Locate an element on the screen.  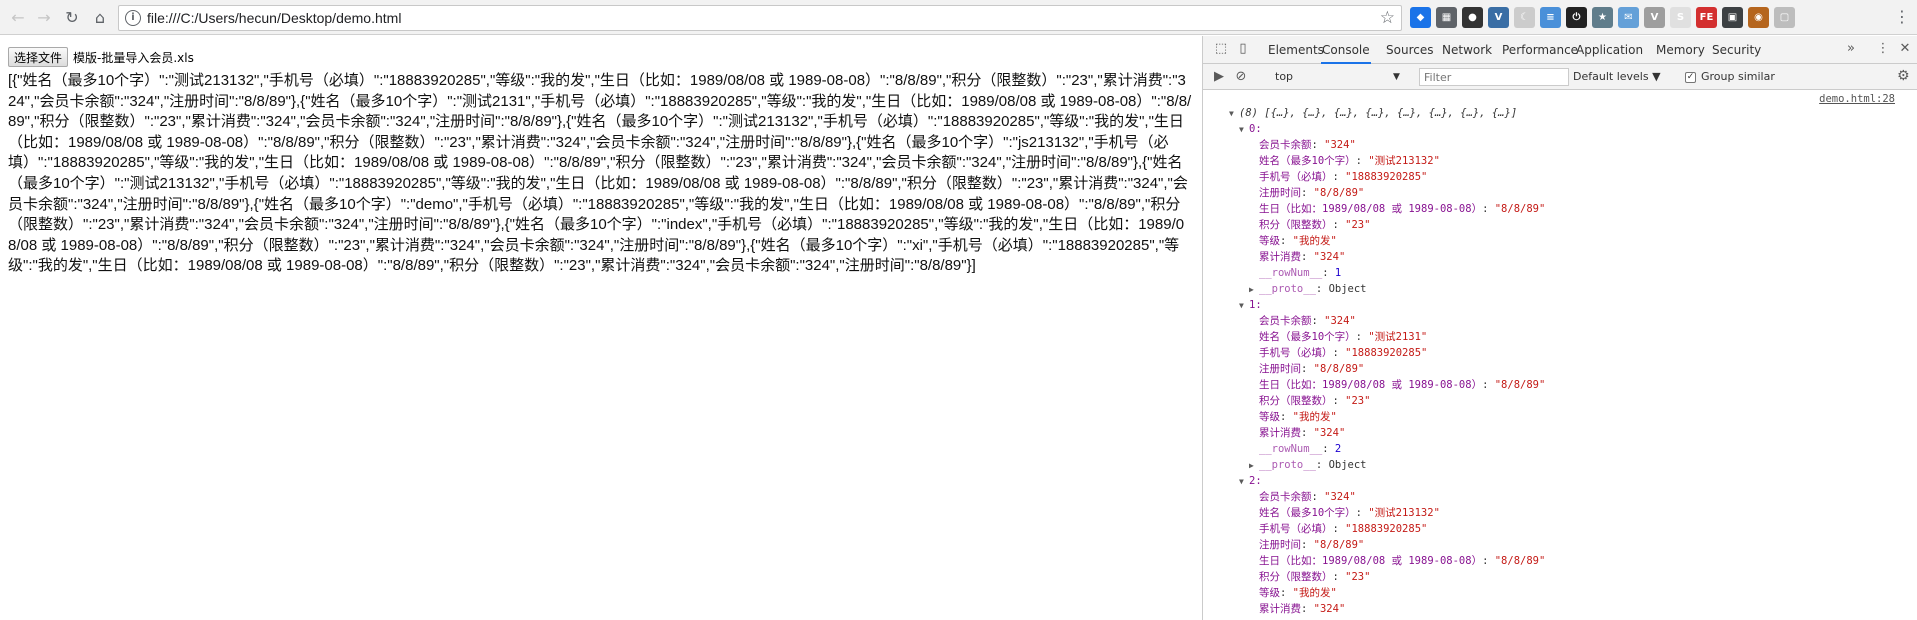
log-levels-dropdown: Default levels ▼ is located at coordinates (1617, 77).